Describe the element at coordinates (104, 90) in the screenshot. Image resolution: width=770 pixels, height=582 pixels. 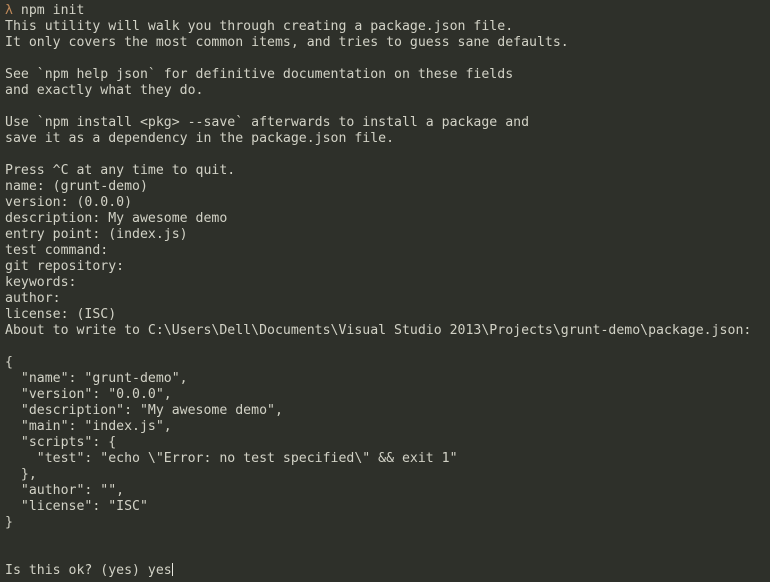
I see `terminal-line-help-2: and exactly what they do.` at that location.